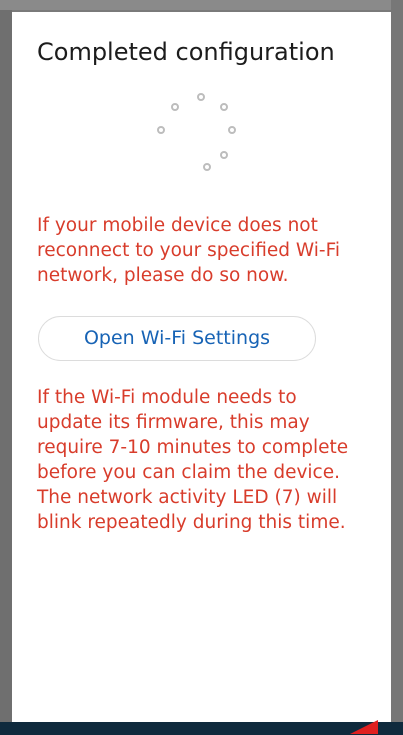 This screenshot has height=735, width=403. Describe the element at coordinates (201, 728) in the screenshot. I see `backdrop-bottom` at that location.